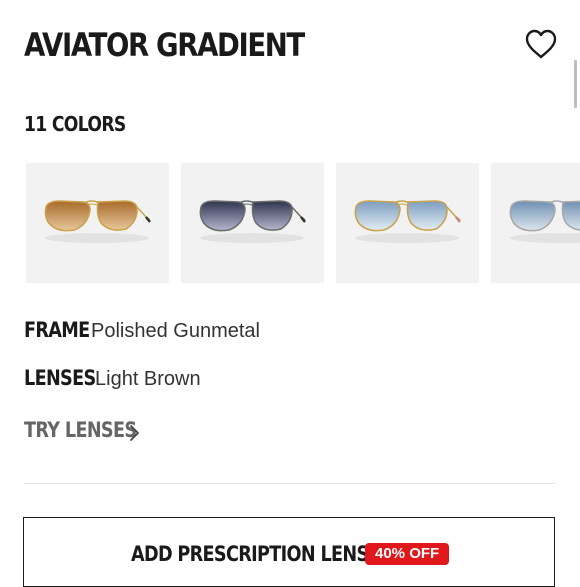  I want to click on add-prescription-lenses-button: ADD PRESCRIPTION LENSES 40% OFF, so click(289, 552).